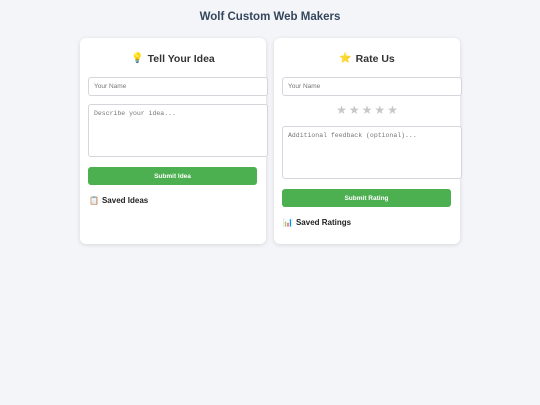 This screenshot has width=540, height=405. I want to click on saved-ideas-heading: 📋 Saved Ideas, so click(118, 200).